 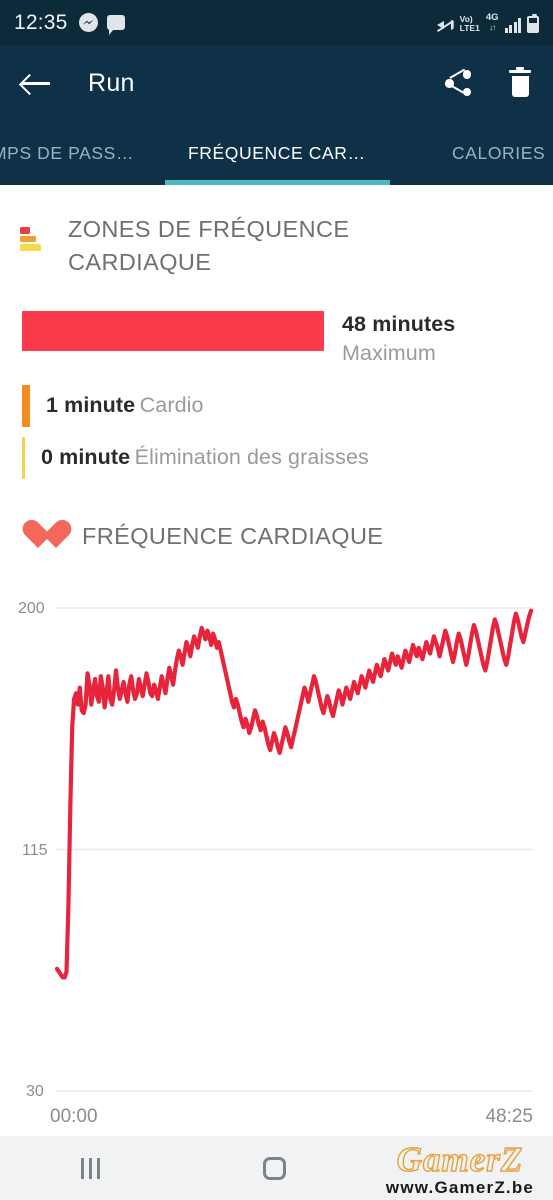 What do you see at coordinates (111, 82) in the screenshot?
I see `page-title: Run` at bounding box center [111, 82].